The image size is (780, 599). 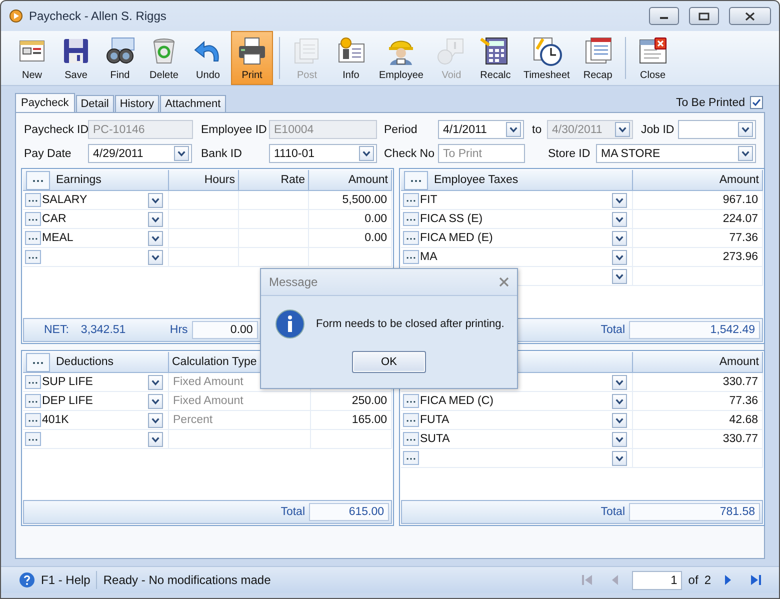 What do you see at coordinates (54, 219) in the screenshot?
I see `row-name: CAR` at bounding box center [54, 219].